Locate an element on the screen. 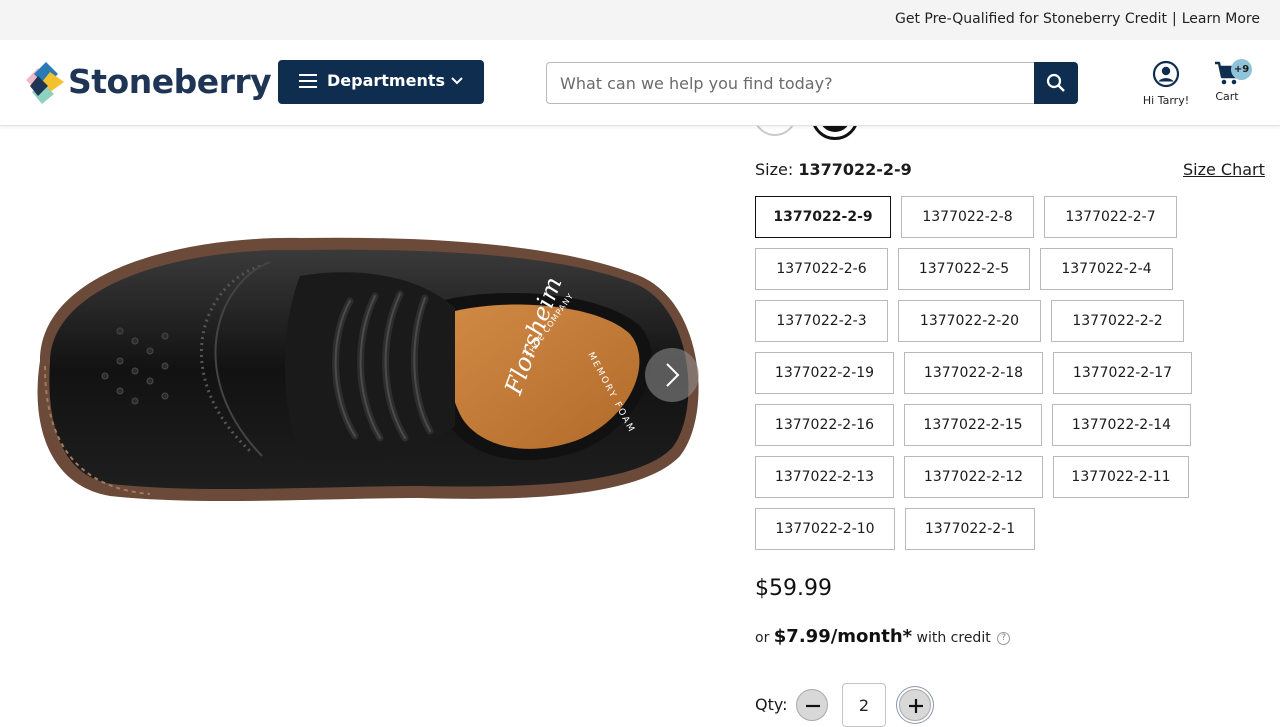 Image resolution: width=1280 pixels, height=727 pixels. size-option: 1377022-2-14 is located at coordinates (1121, 425).